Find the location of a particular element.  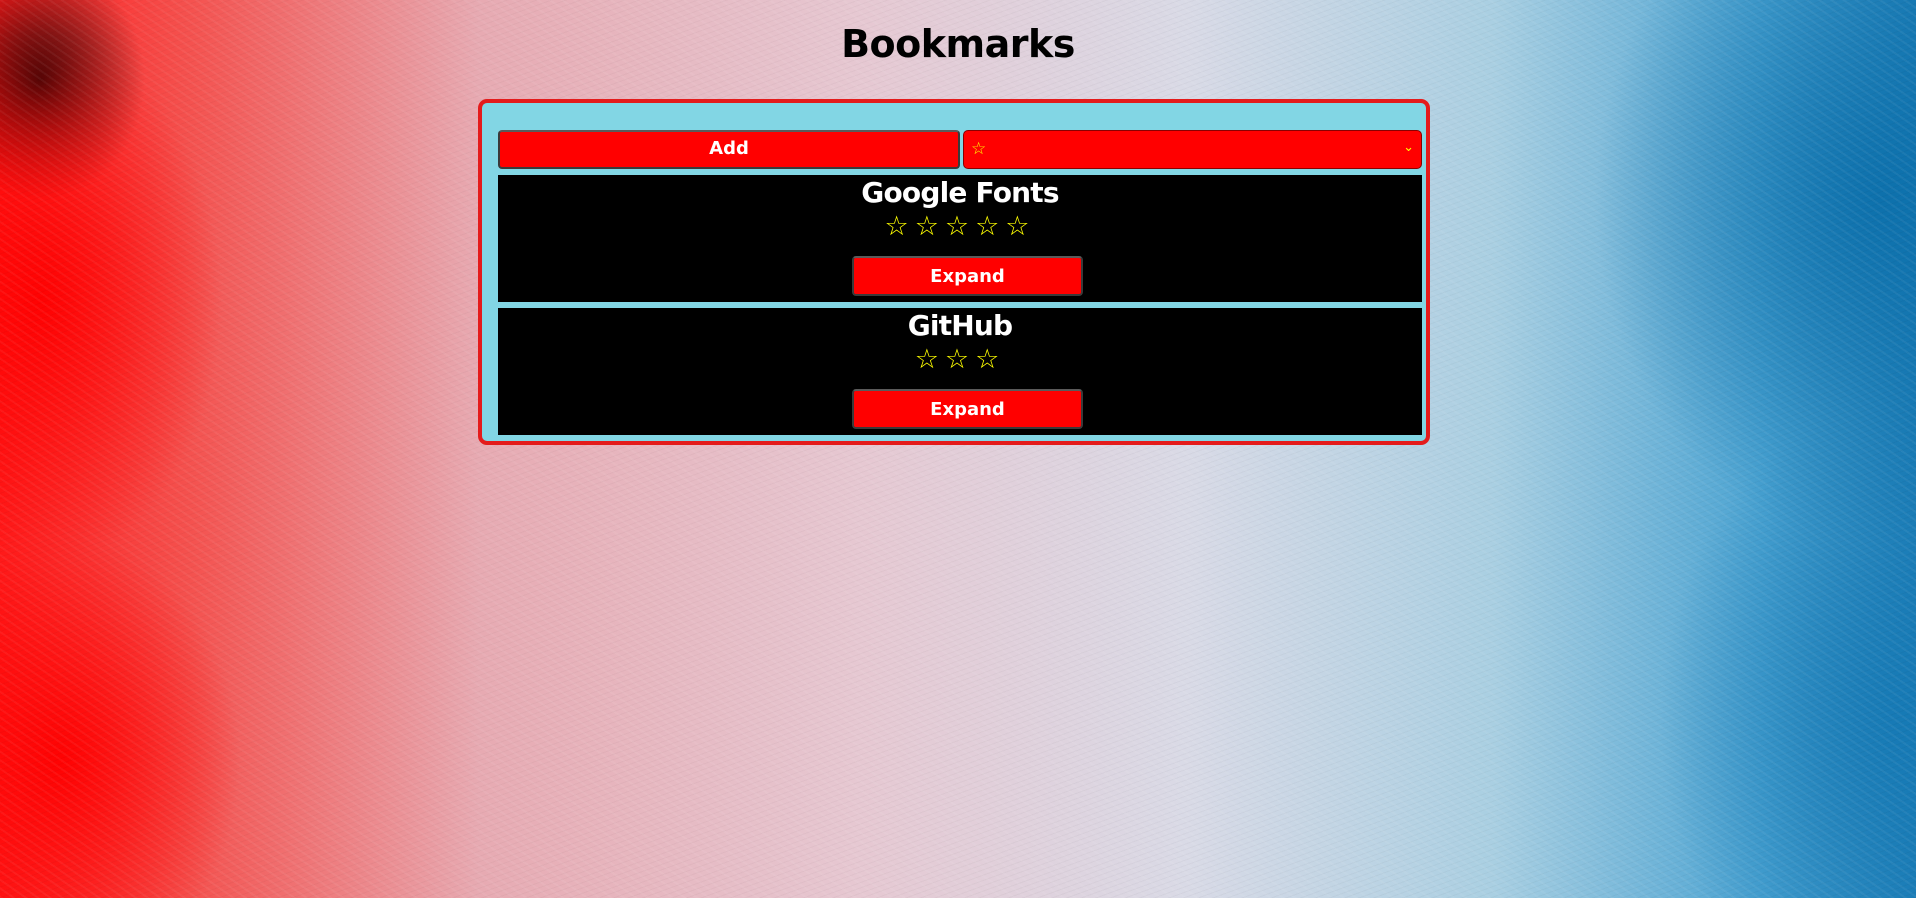

star-rating: ☆☆☆☆☆ is located at coordinates (960, 226).